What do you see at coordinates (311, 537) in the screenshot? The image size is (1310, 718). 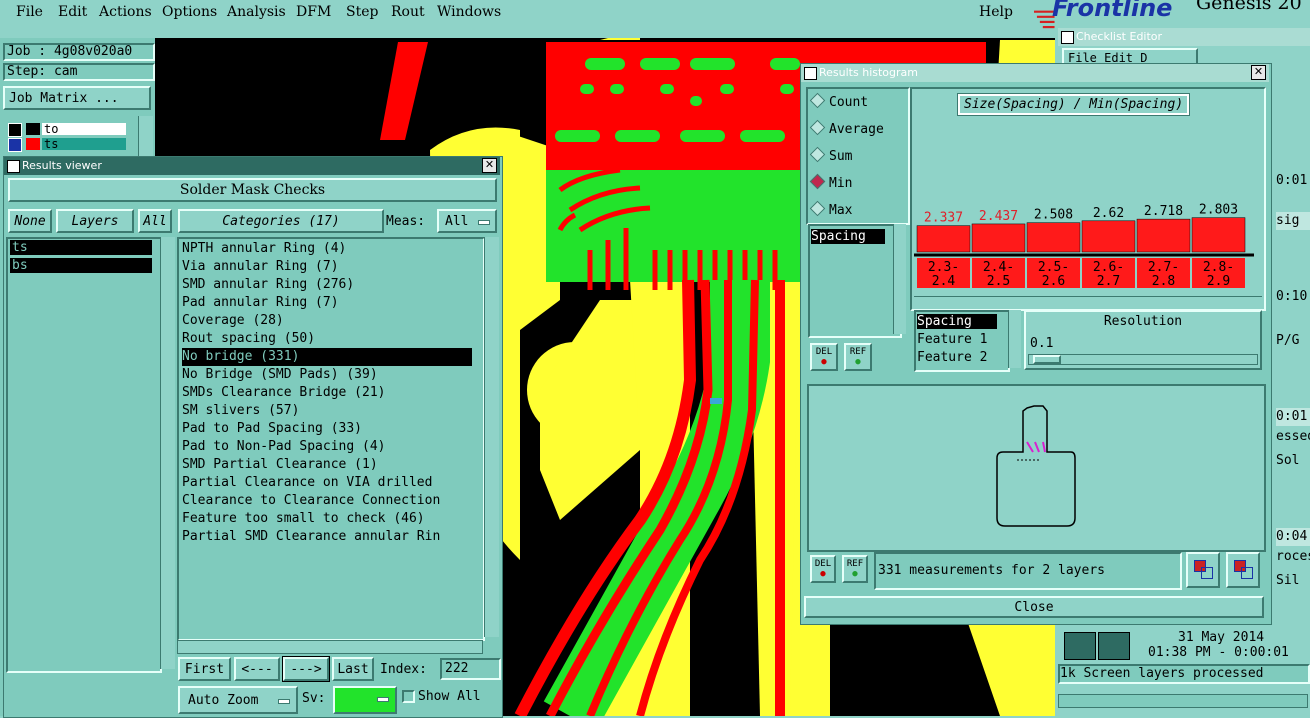 I see `category-item: Partial SMD Clearance annular Rin` at bounding box center [311, 537].